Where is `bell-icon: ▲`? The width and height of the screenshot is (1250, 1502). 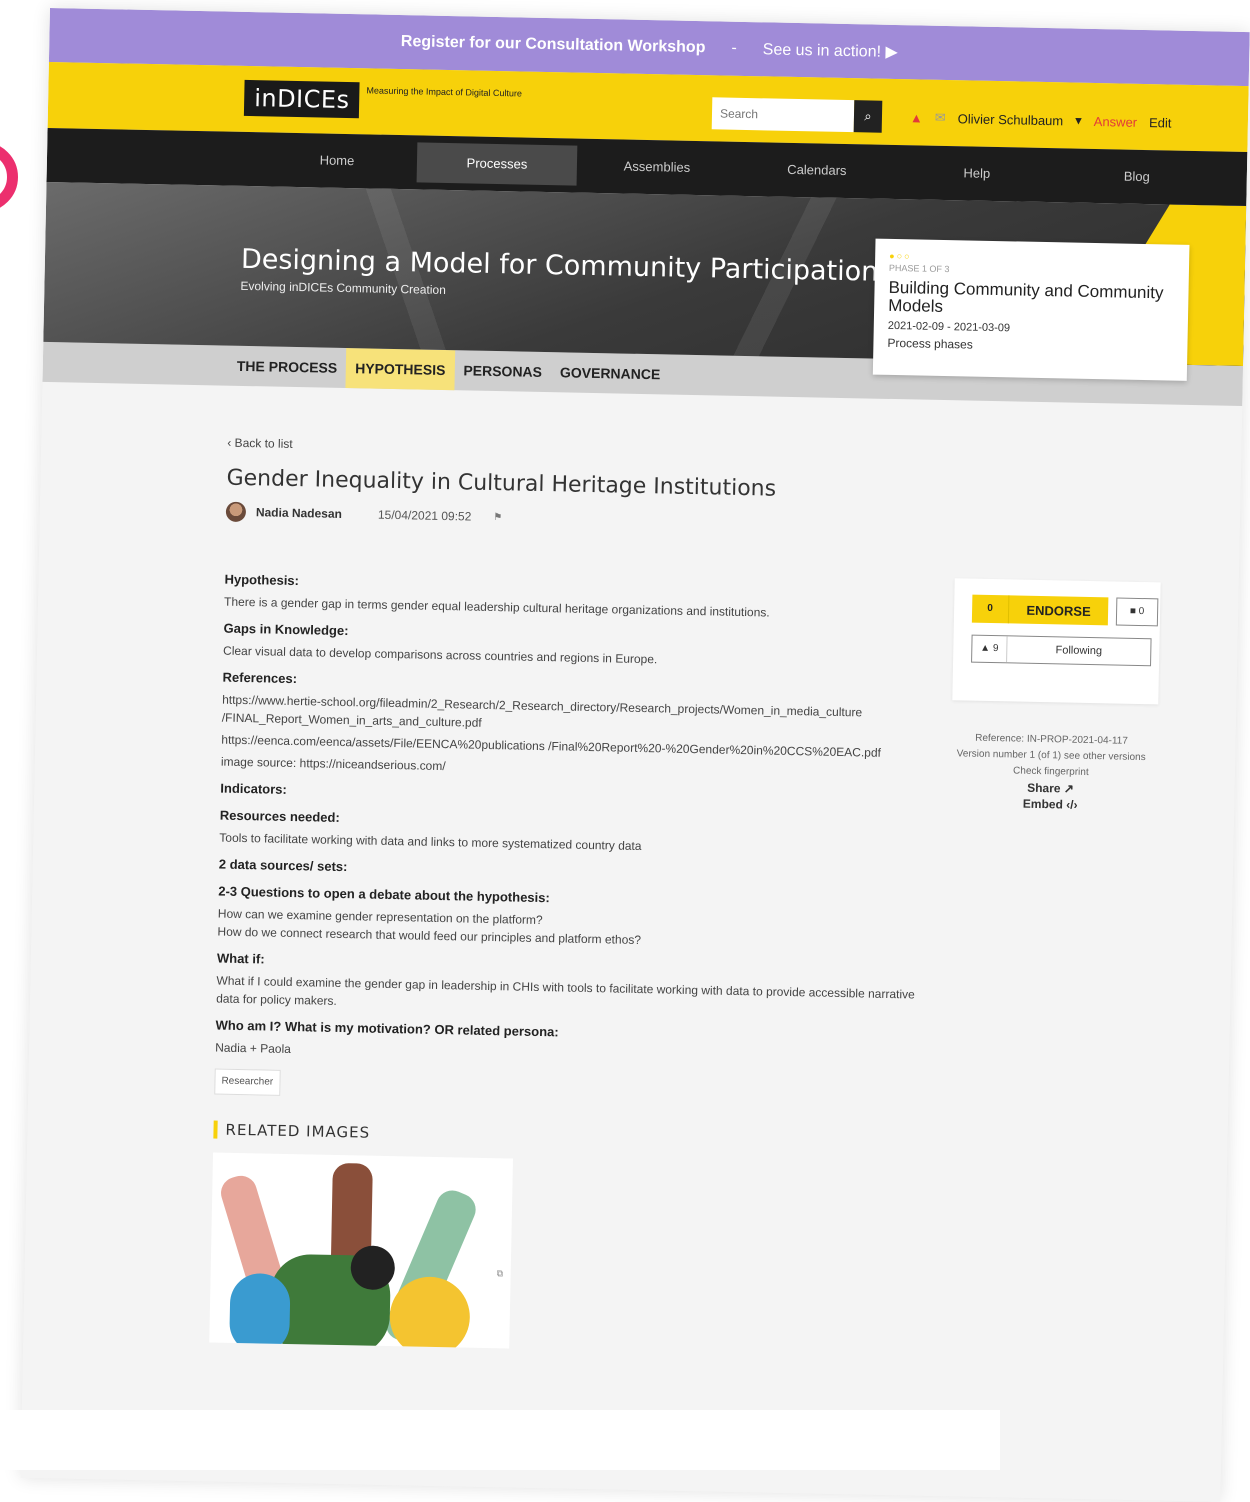 bell-icon: ▲ is located at coordinates (985, 648).